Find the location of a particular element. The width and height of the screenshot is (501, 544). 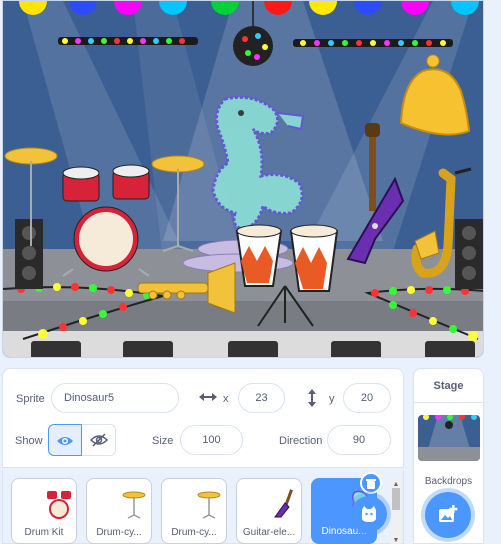

drum-kit-icon is located at coordinates (49, 501).